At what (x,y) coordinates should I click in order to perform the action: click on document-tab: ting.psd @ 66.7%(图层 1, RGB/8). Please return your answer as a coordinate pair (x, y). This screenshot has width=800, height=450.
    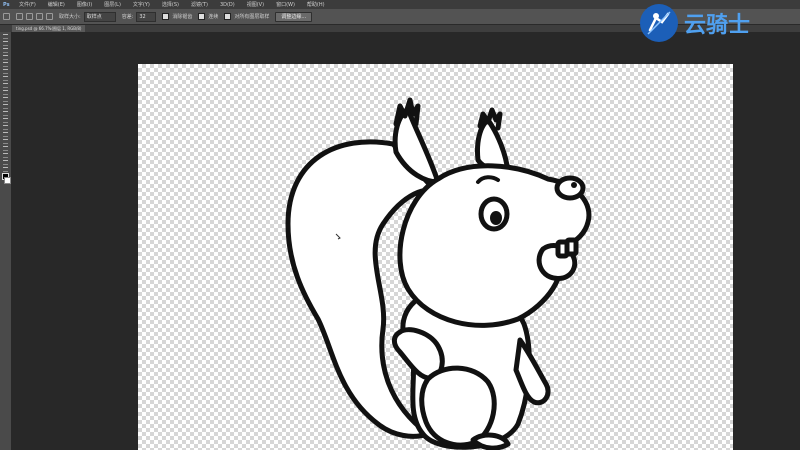
    Looking at the image, I should click on (49, 28).